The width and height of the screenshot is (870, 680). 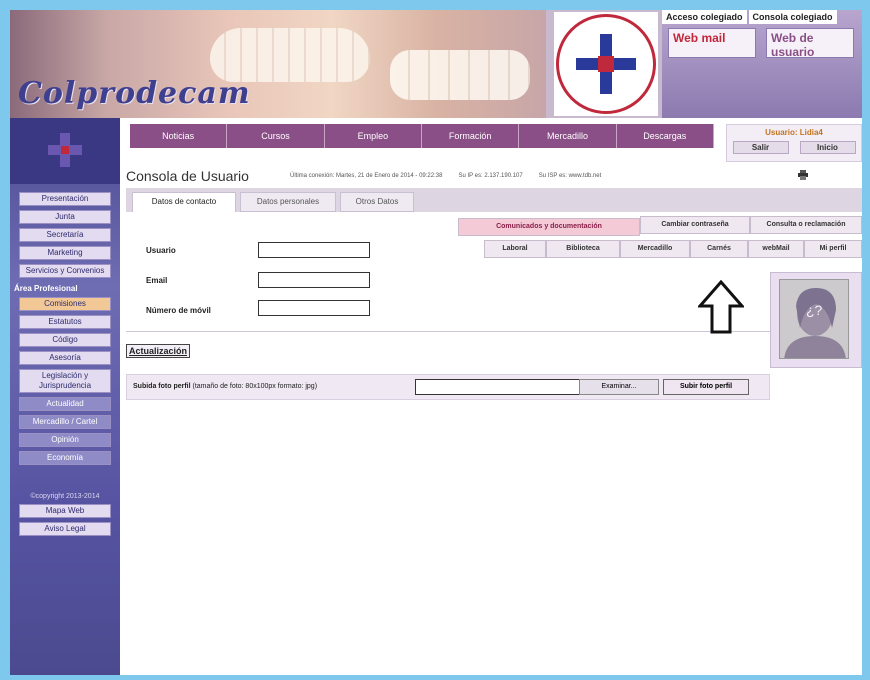 I want to click on upload-label-bold: Subida foto perfil, so click(x=162, y=386).